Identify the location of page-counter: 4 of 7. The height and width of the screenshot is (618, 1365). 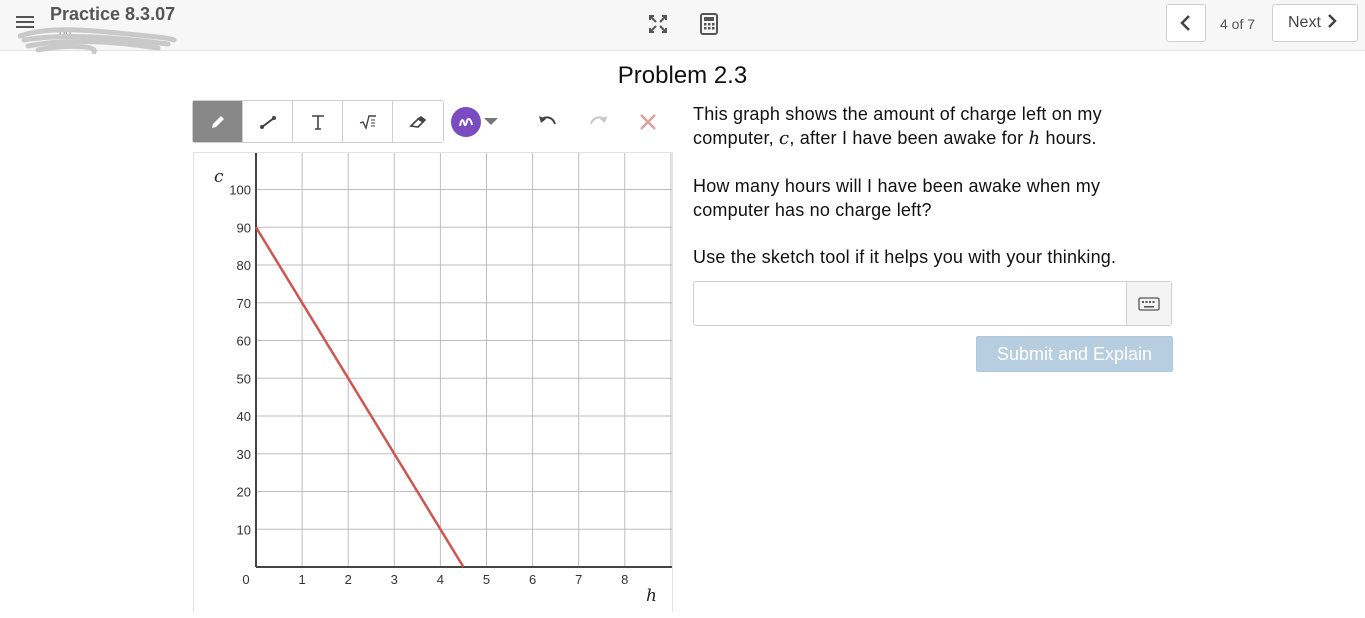
(1238, 24).